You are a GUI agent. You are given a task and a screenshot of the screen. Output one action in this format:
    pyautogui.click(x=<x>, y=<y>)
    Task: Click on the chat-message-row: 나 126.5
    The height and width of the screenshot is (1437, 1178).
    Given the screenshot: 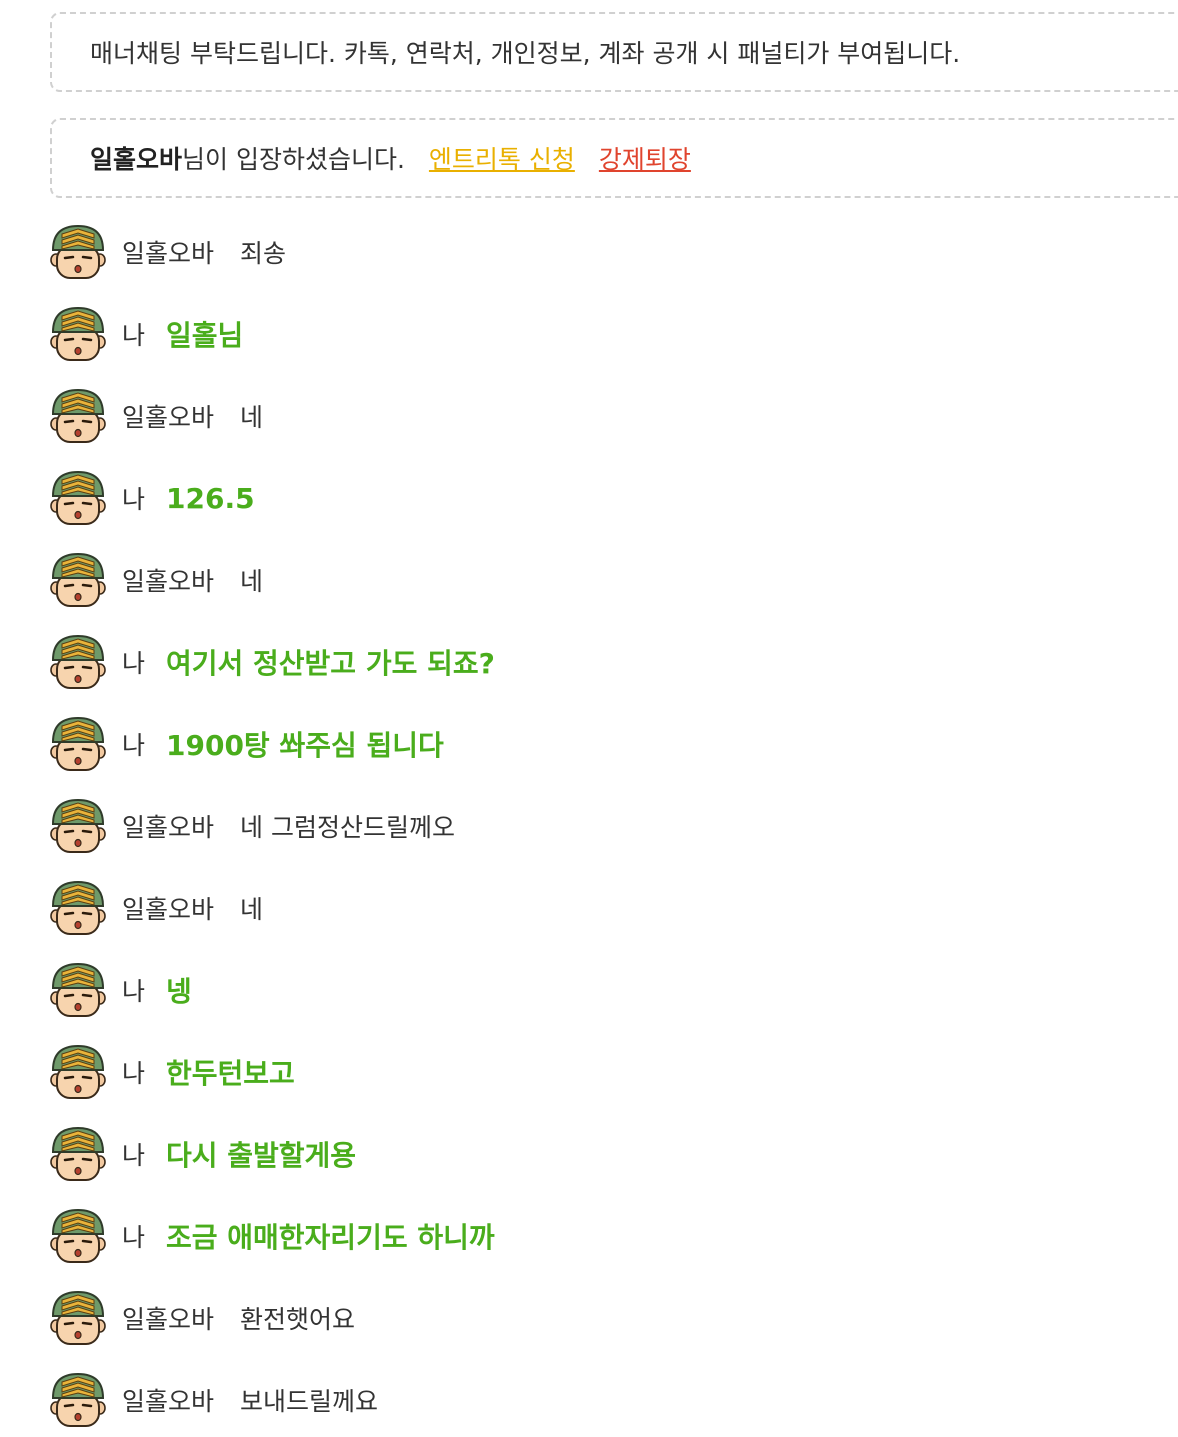 What is the action you would take?
    pyautogui.click(x=151, y=498)
    